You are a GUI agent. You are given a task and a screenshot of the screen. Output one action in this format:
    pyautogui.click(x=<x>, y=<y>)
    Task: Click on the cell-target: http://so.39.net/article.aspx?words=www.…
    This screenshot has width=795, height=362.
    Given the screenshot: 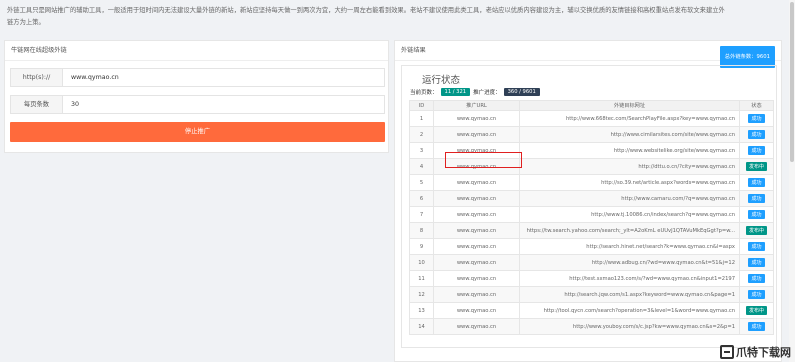 What is the action you would take?
    pyautogui.click(x=629, y=182)
    